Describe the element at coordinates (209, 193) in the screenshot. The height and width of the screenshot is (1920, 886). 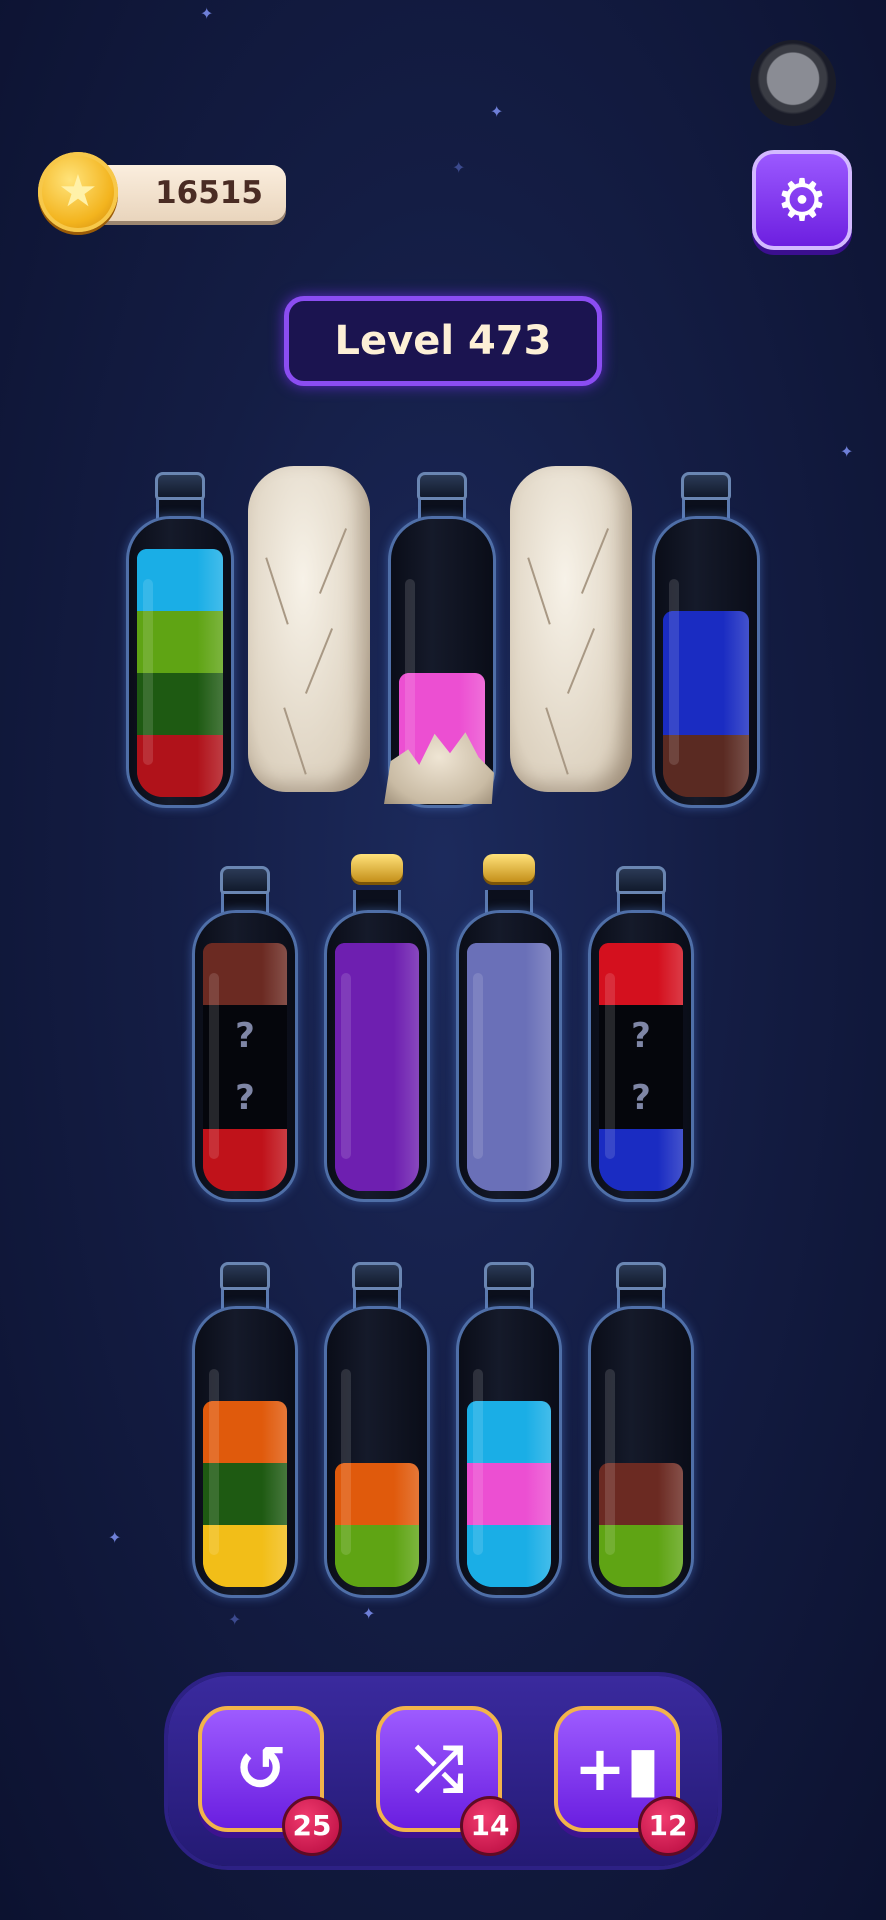
I see `coin-balance: 16515` at that location.